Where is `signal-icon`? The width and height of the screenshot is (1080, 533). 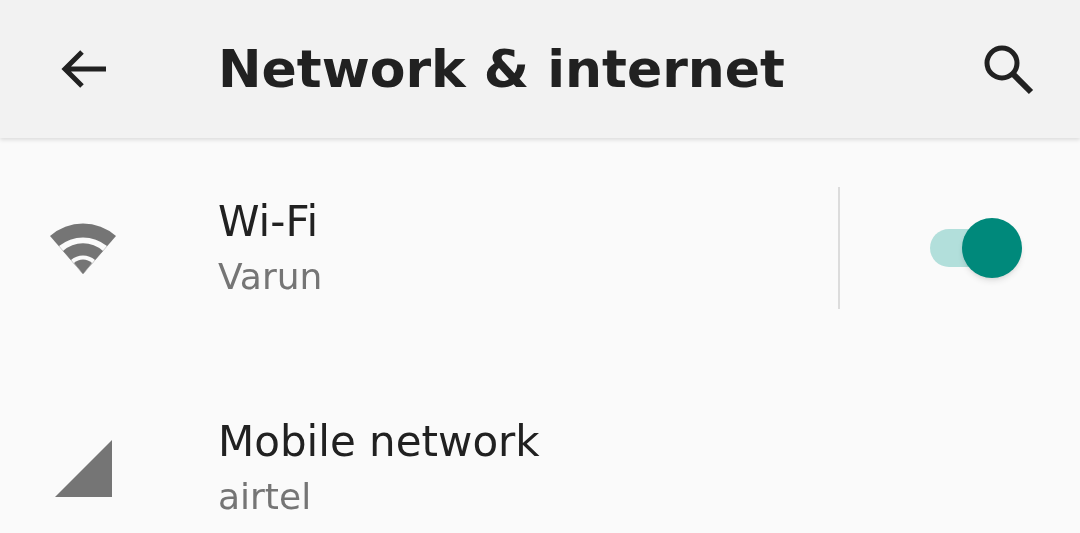 signal-icon is located at coordinates (83, 468).